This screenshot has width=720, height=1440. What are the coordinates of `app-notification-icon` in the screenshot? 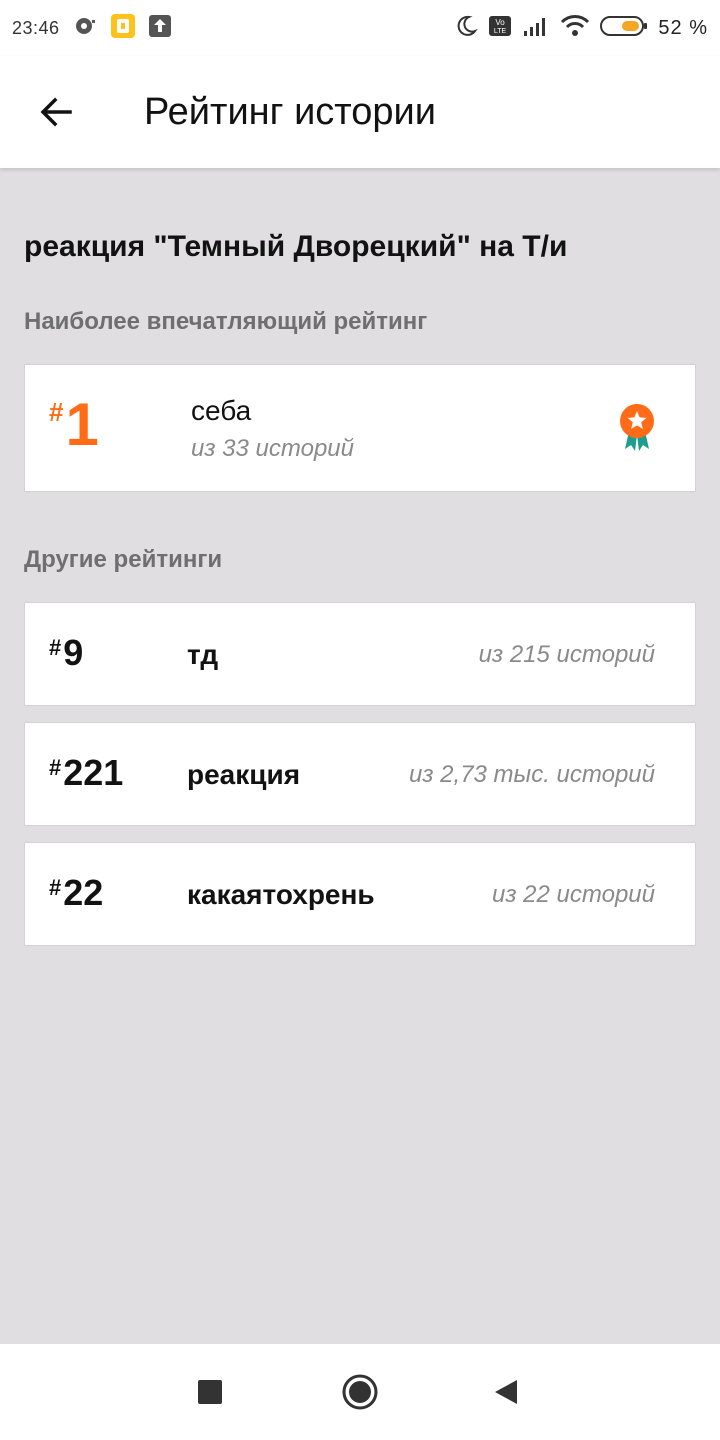 It's located at (123, 28).